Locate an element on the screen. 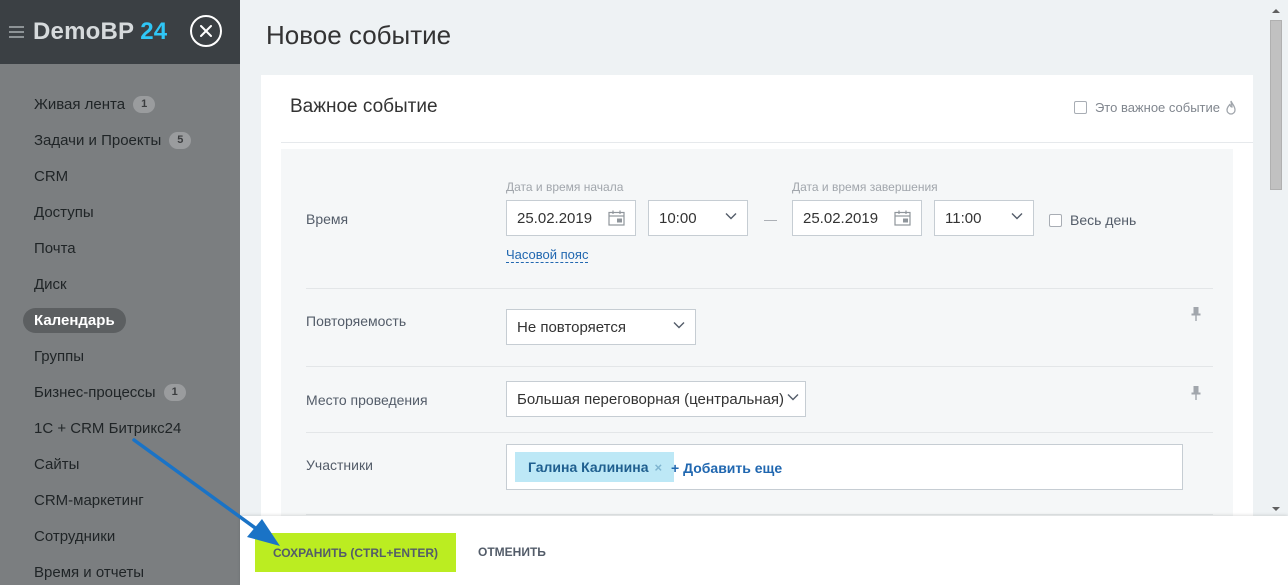 This screenshot has width=1288, height=585. menu-icon is located at coordinates (16, 32).